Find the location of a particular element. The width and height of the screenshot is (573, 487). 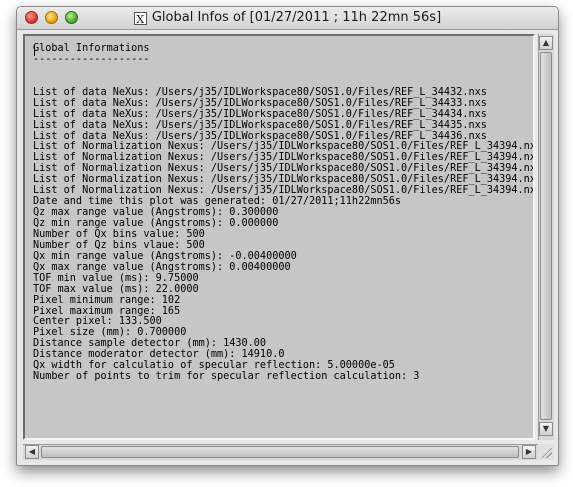

scroll-up-arrow-icon: ▲ is located at coordinates (546, 43).